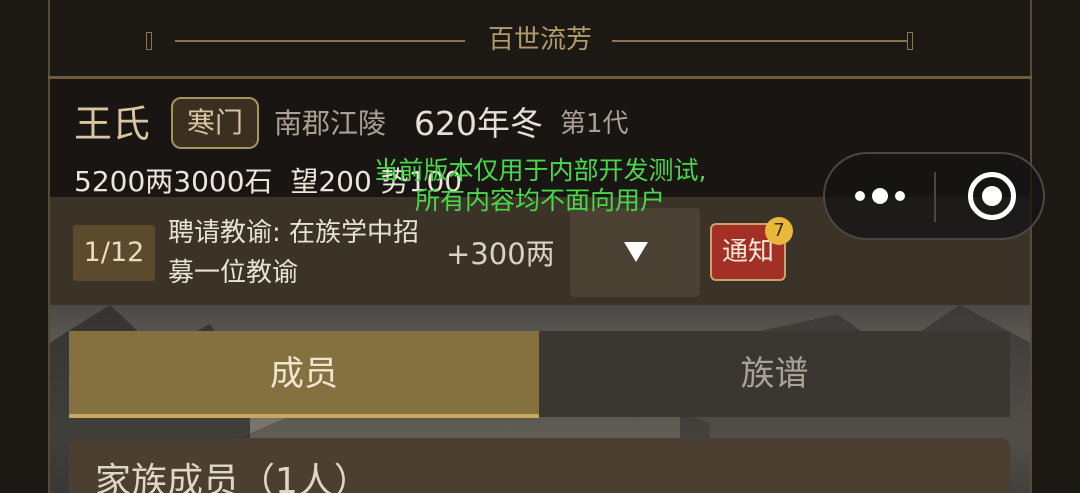 Image resolution: width=1080 pixels, height=493 pixels. What do you see at coordinates (774, 374) in the screenshot?
I see `tab-genealogy: 族谱` at bounding box center [774, 374].